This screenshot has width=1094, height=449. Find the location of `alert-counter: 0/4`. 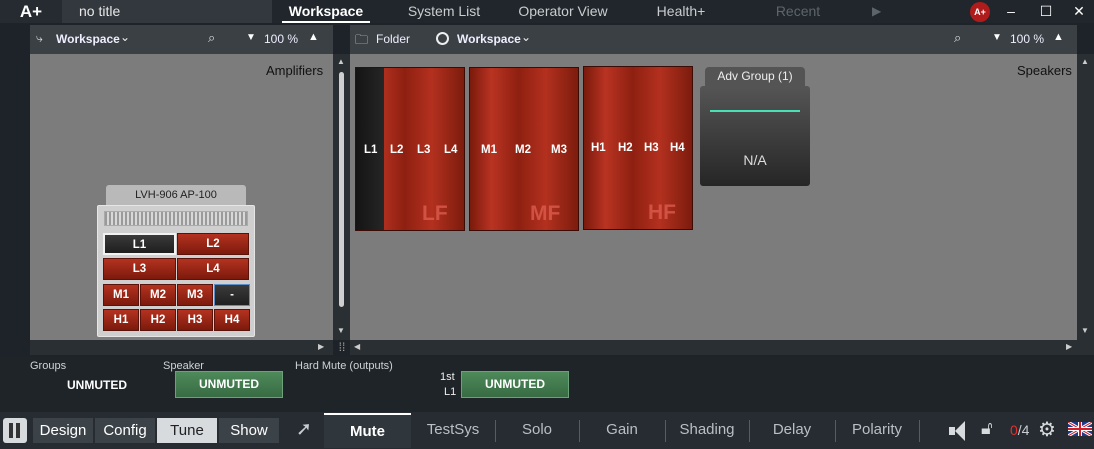

alert-counter: 0/4 is located at coordinates (1019, 430).